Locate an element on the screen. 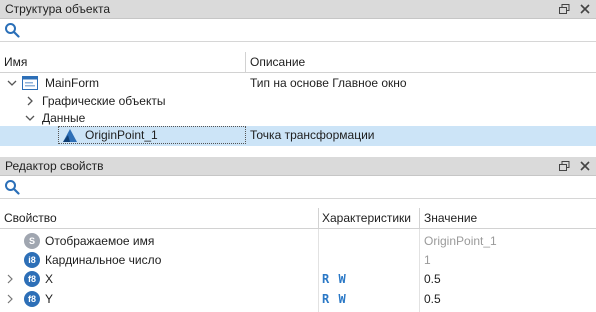 Image resolution: width=596 pixels, height=312 pixels. property-name: Отображаемое имя is located at coordinates (100, 241).